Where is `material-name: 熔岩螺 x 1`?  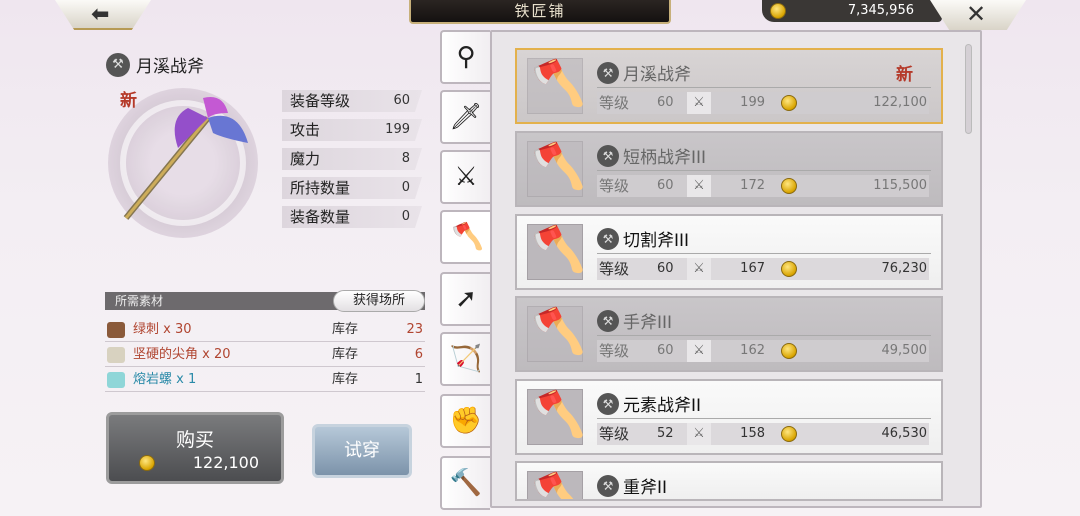 material-name: 熔岩螺 x 1 is located at coordinates (165, 379).